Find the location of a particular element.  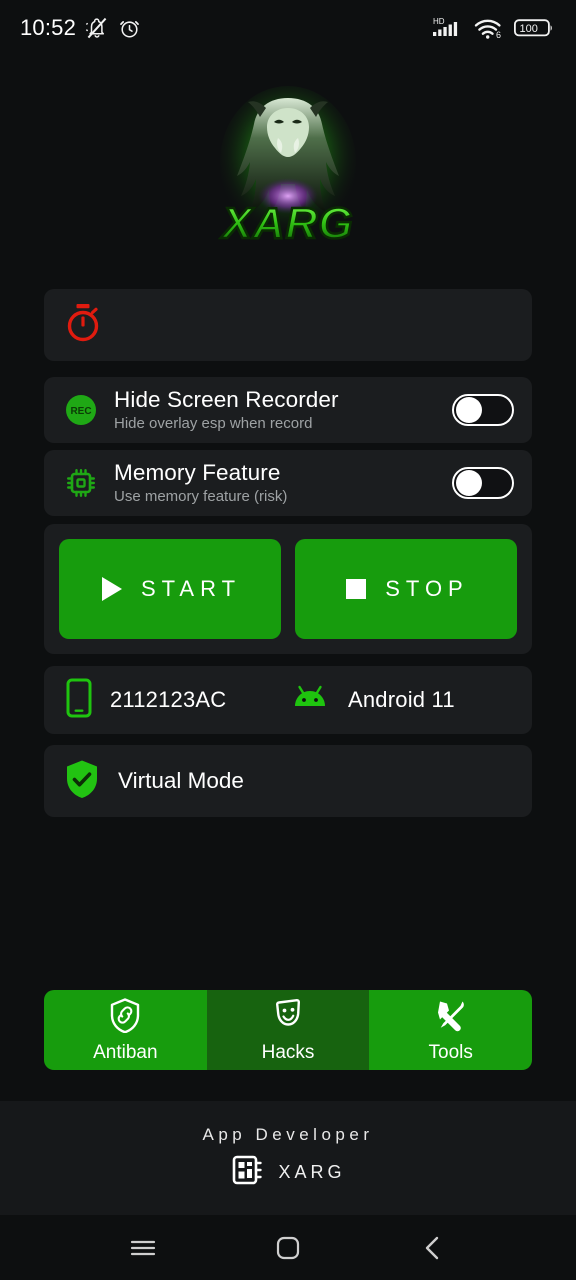

footer-title: App Developer is located at coordinates (288, 1134).